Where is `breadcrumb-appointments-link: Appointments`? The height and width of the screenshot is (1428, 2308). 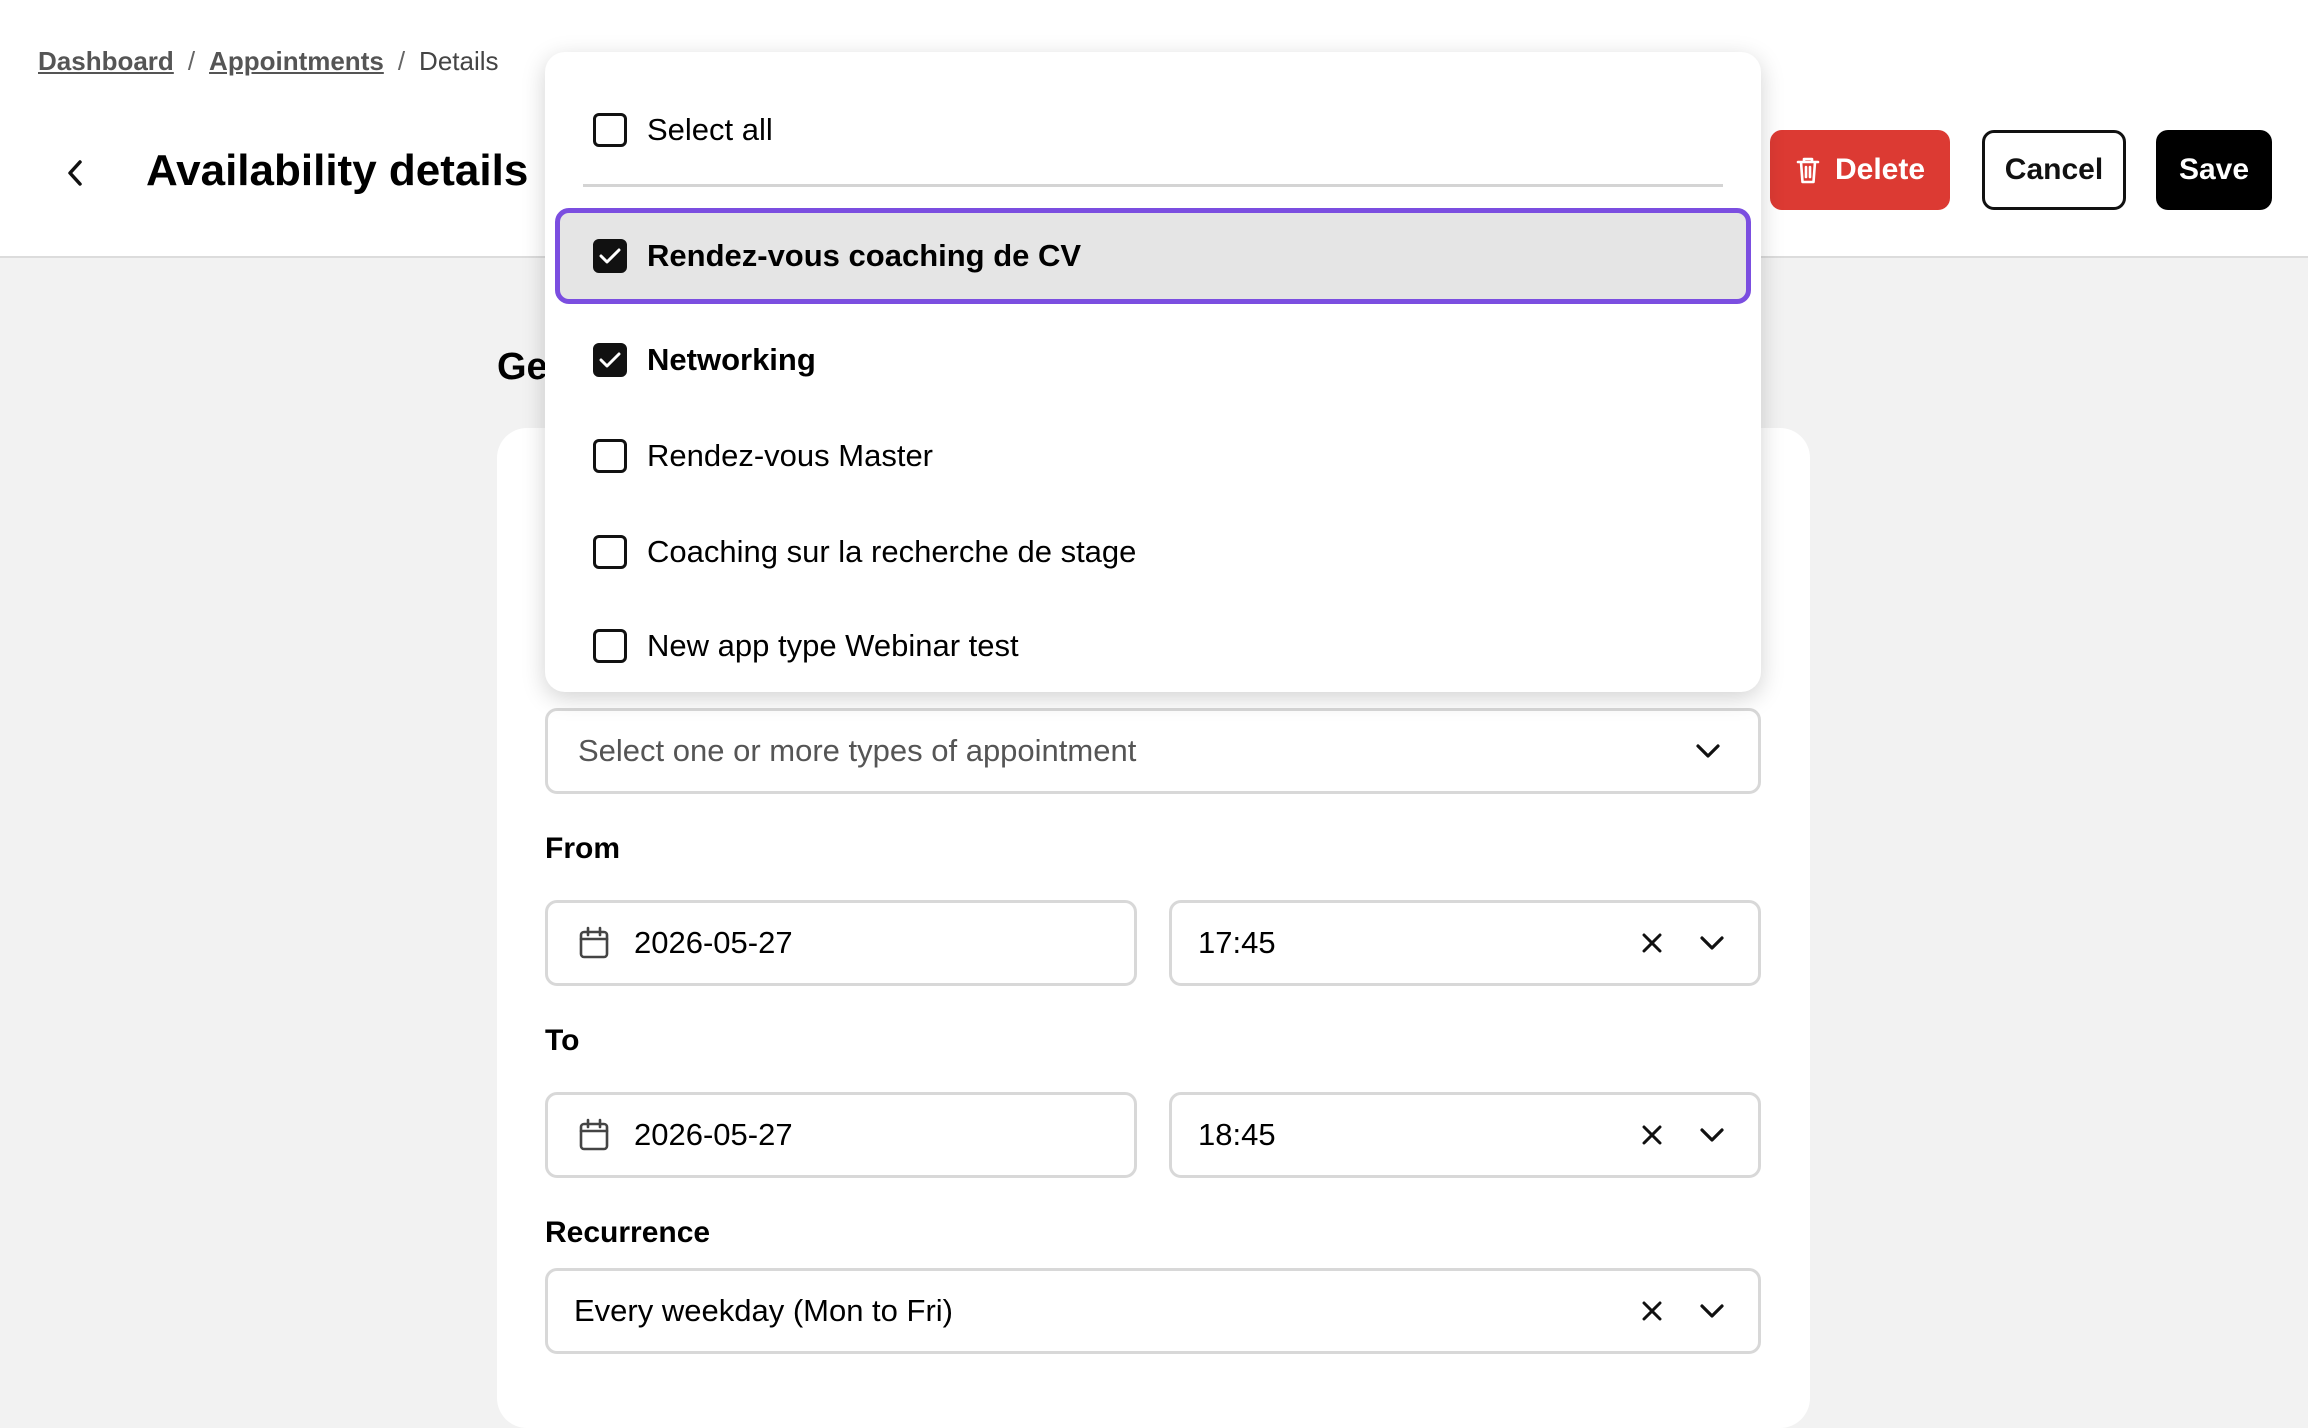 breadcrumb-appointments-link: Appointments is located at coordinates (296, 61).